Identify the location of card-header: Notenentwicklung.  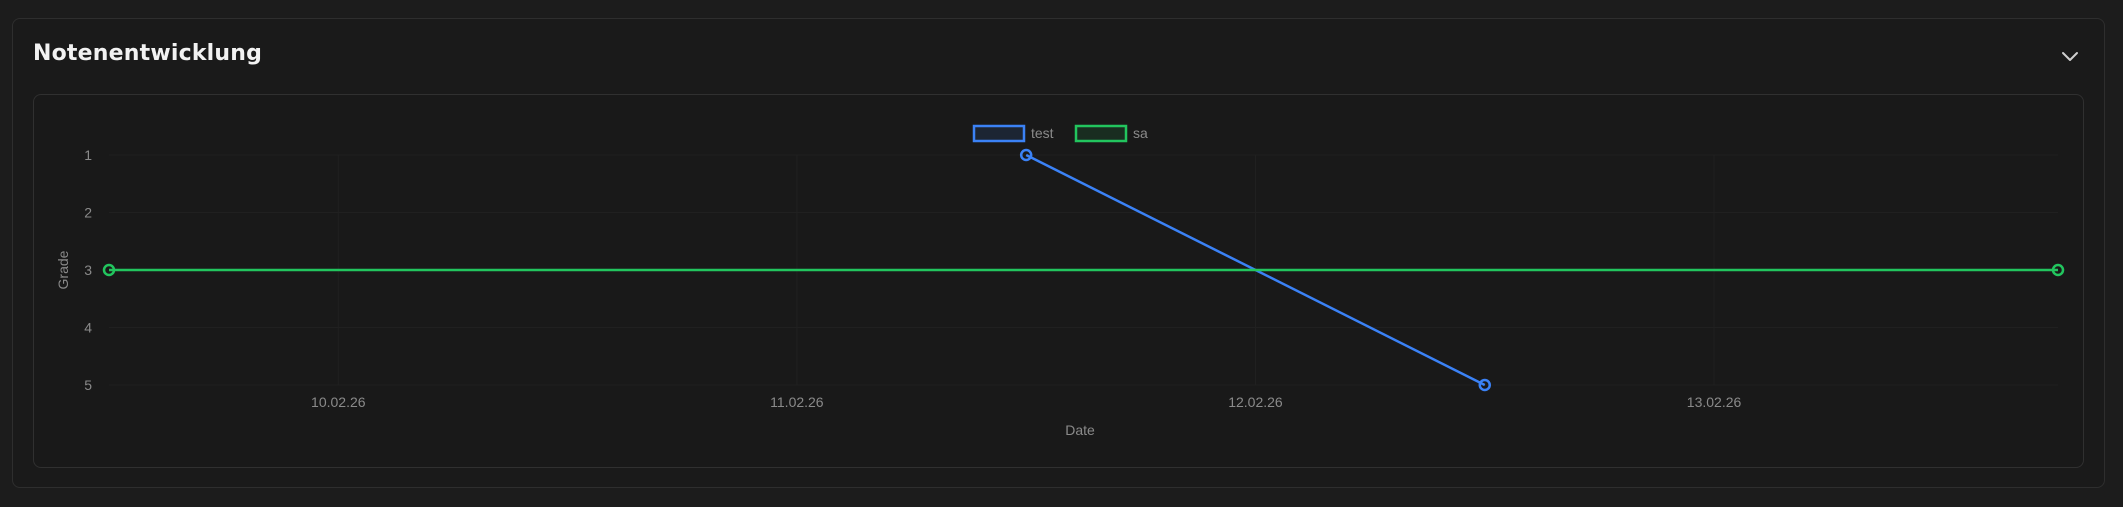
(1058, 56).